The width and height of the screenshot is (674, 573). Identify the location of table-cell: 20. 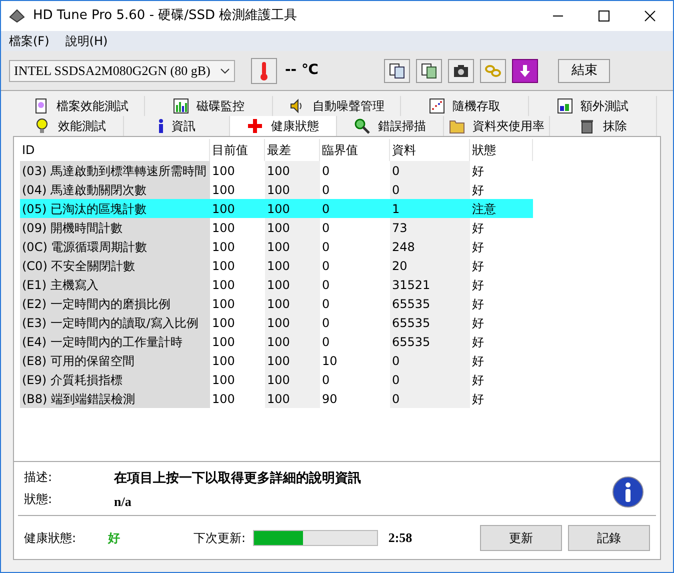
(430, 265).